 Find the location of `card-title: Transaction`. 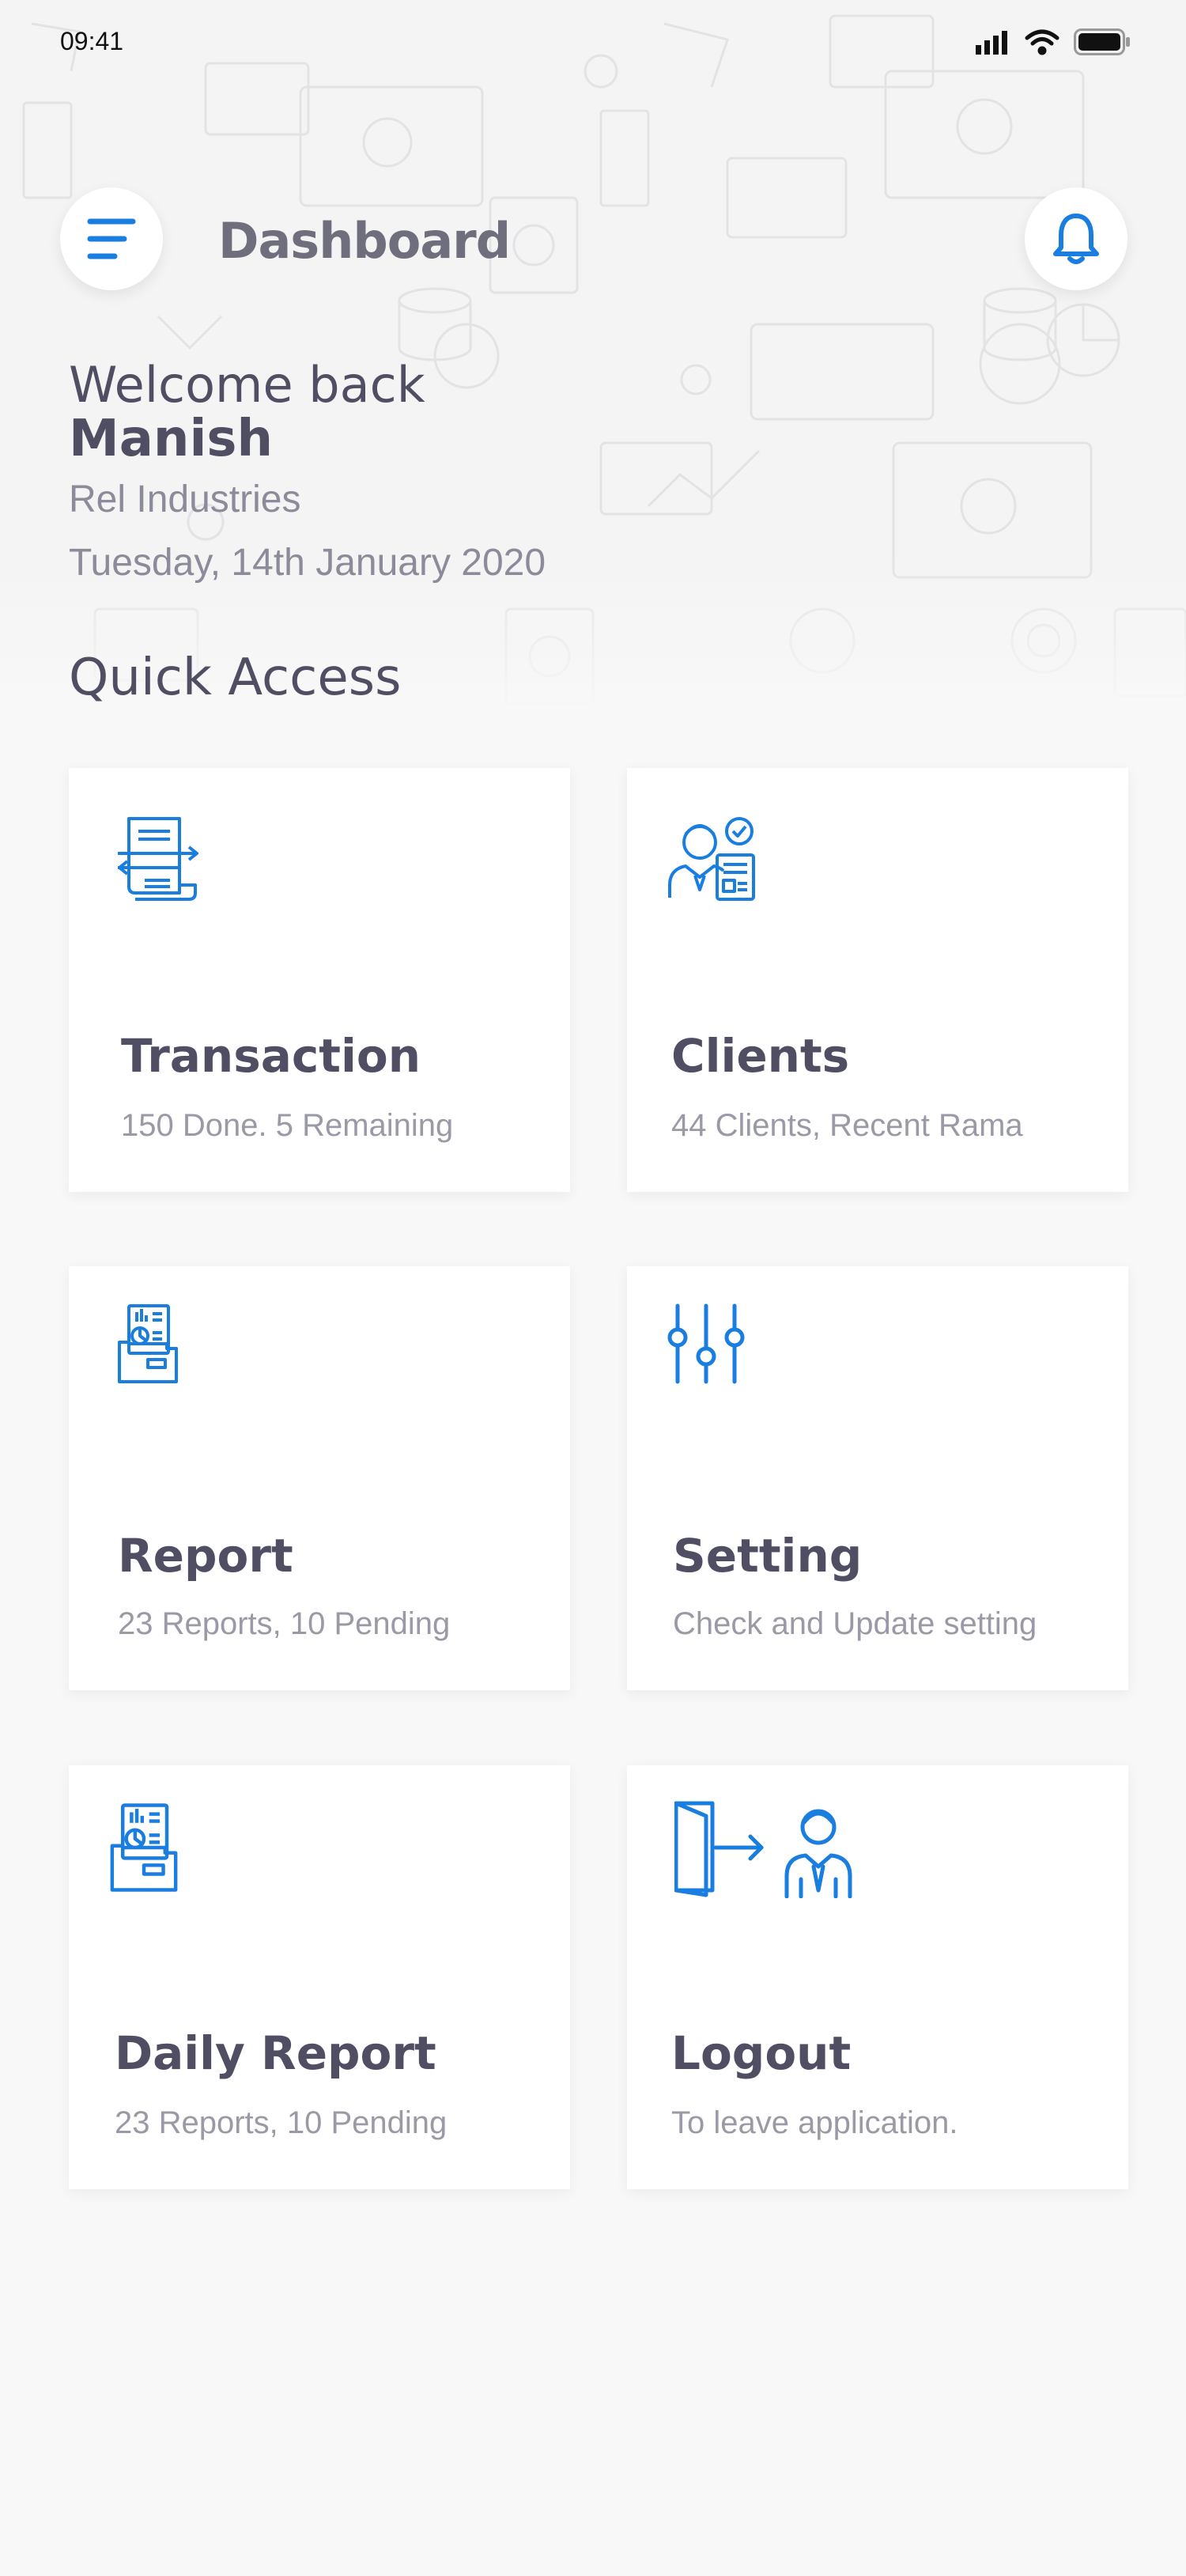

card-title: Transaction is located at coordinates (271, 1056).